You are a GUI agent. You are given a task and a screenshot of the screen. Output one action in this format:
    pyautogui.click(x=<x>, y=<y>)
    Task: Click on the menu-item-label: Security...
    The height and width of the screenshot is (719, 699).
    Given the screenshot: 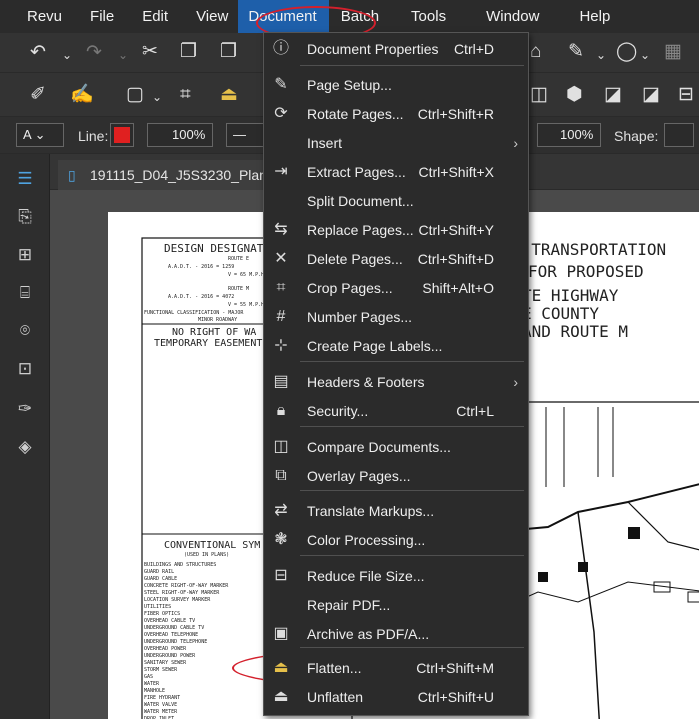 What is the action you would take?
    pyautogui.click(x=338, y=411)
    